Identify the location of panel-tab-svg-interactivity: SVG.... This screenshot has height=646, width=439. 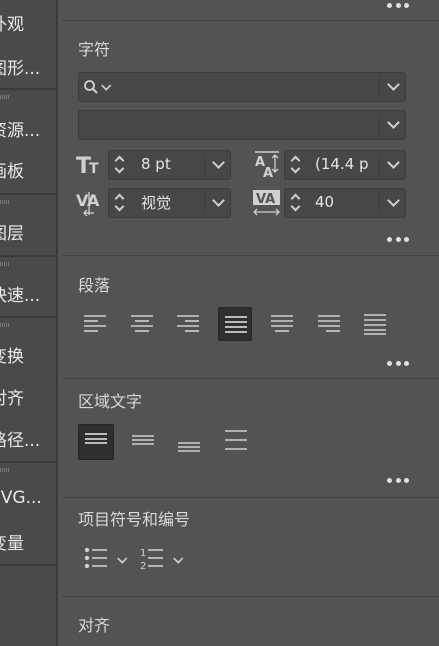
(28, 500).